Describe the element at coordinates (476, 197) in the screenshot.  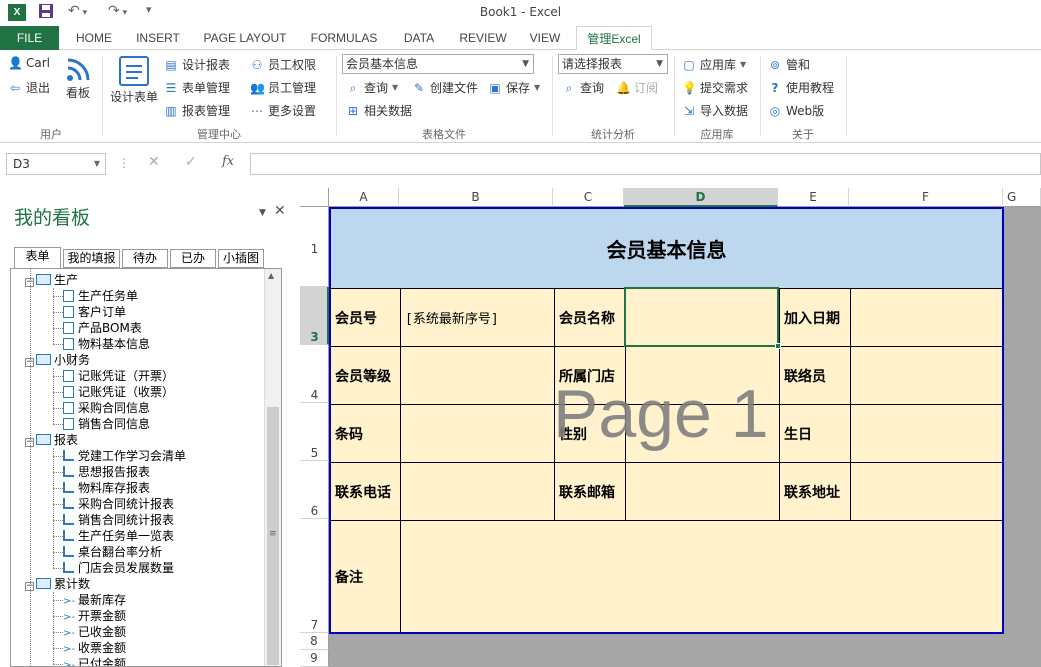
I see `col-header-b: B` at that location.